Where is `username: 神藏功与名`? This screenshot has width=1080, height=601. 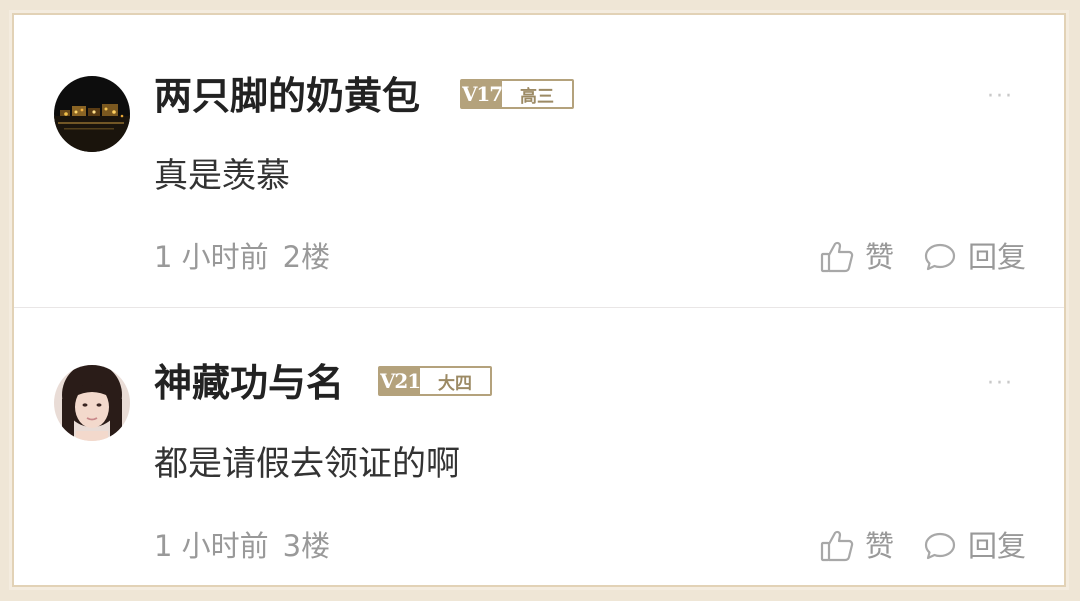 username: 神藏功与名 is located at coordinates (249, 383).